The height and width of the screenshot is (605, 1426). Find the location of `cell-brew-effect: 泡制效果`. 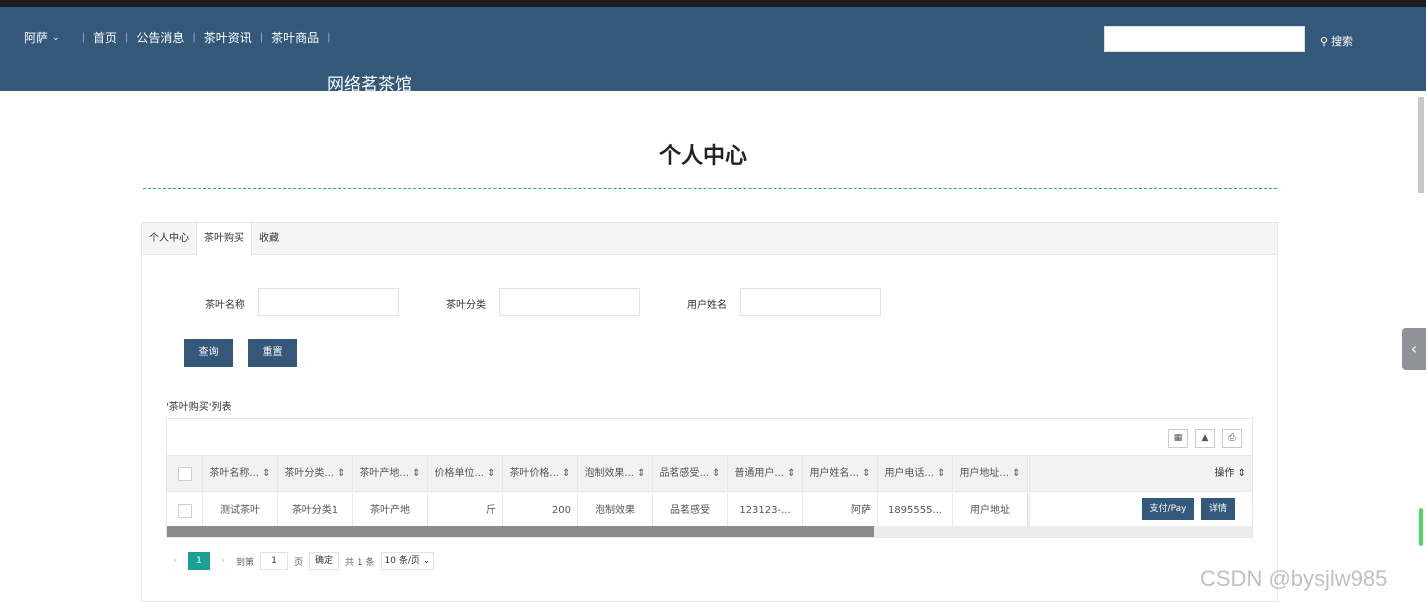

cell-brew-effect: 泡制效果 is located at coordinates (615, 511).